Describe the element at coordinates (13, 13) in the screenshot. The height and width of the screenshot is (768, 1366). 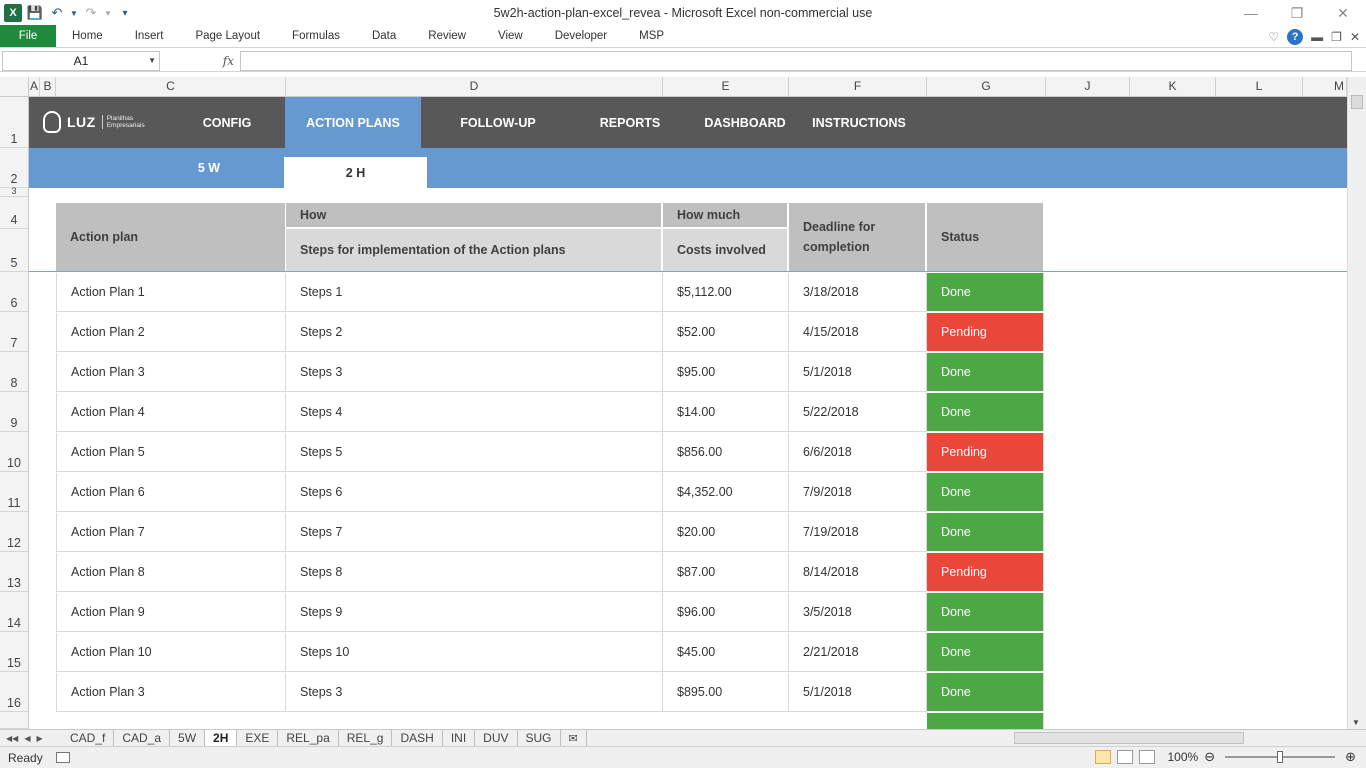
I see `excel-logo-icon: X` at that location.